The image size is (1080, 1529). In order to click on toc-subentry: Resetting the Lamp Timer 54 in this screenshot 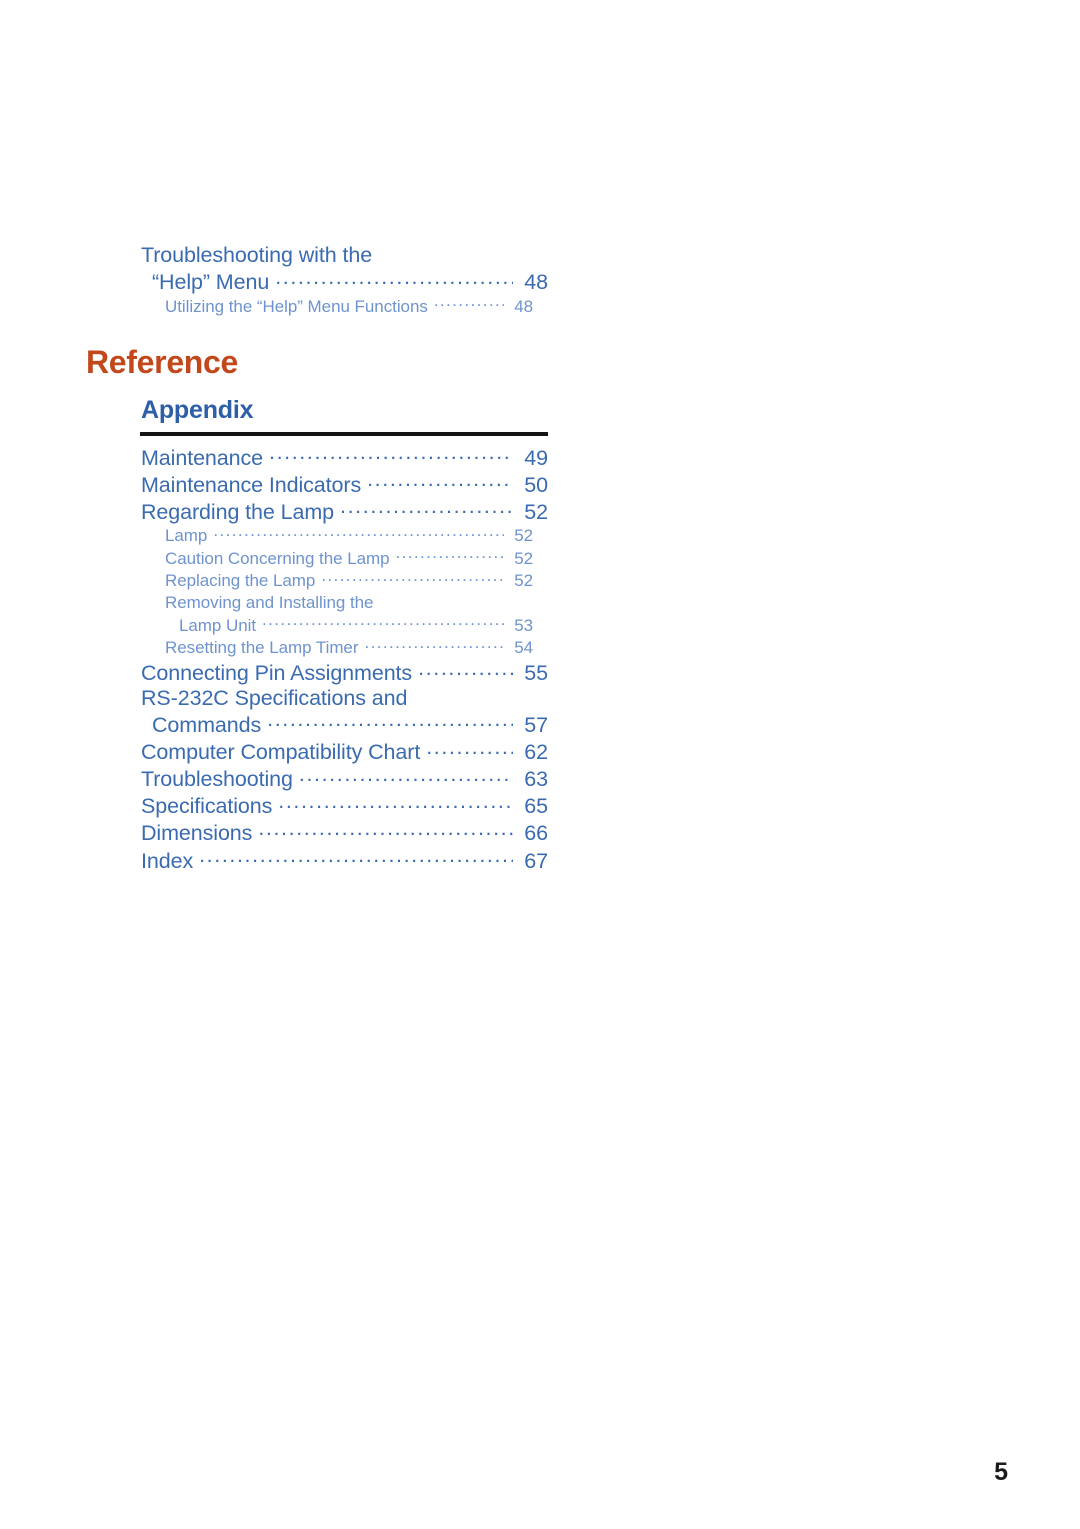, I will do `click(349, 647)`.